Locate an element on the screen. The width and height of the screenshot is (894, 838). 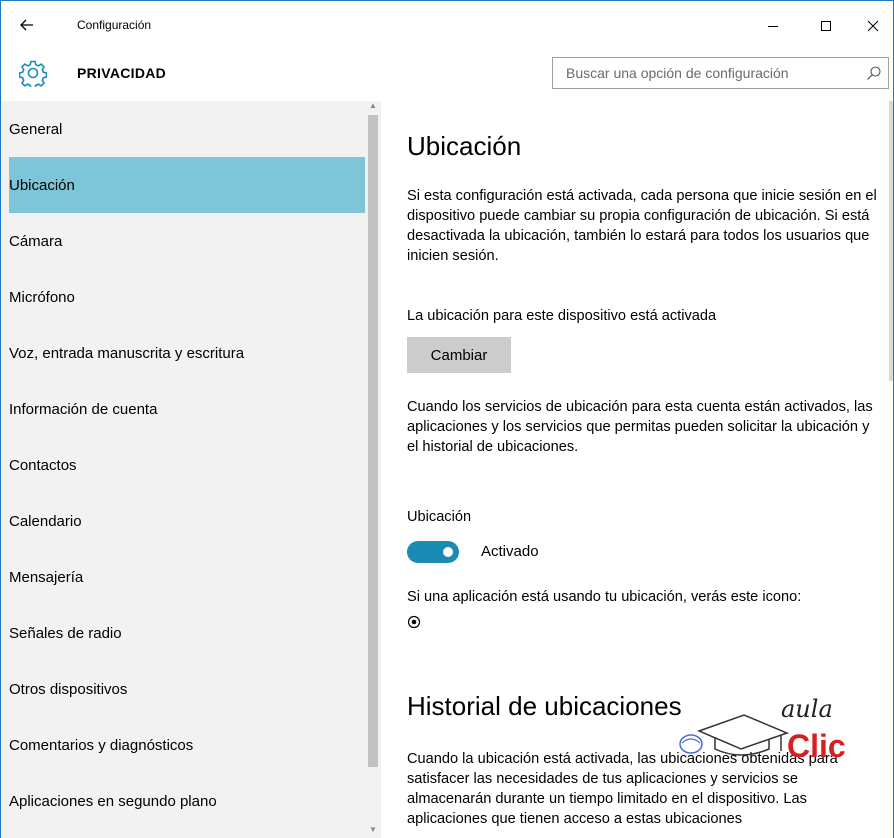
sidebar-item-contactos: Contactos is located at coordinates (187, 465).